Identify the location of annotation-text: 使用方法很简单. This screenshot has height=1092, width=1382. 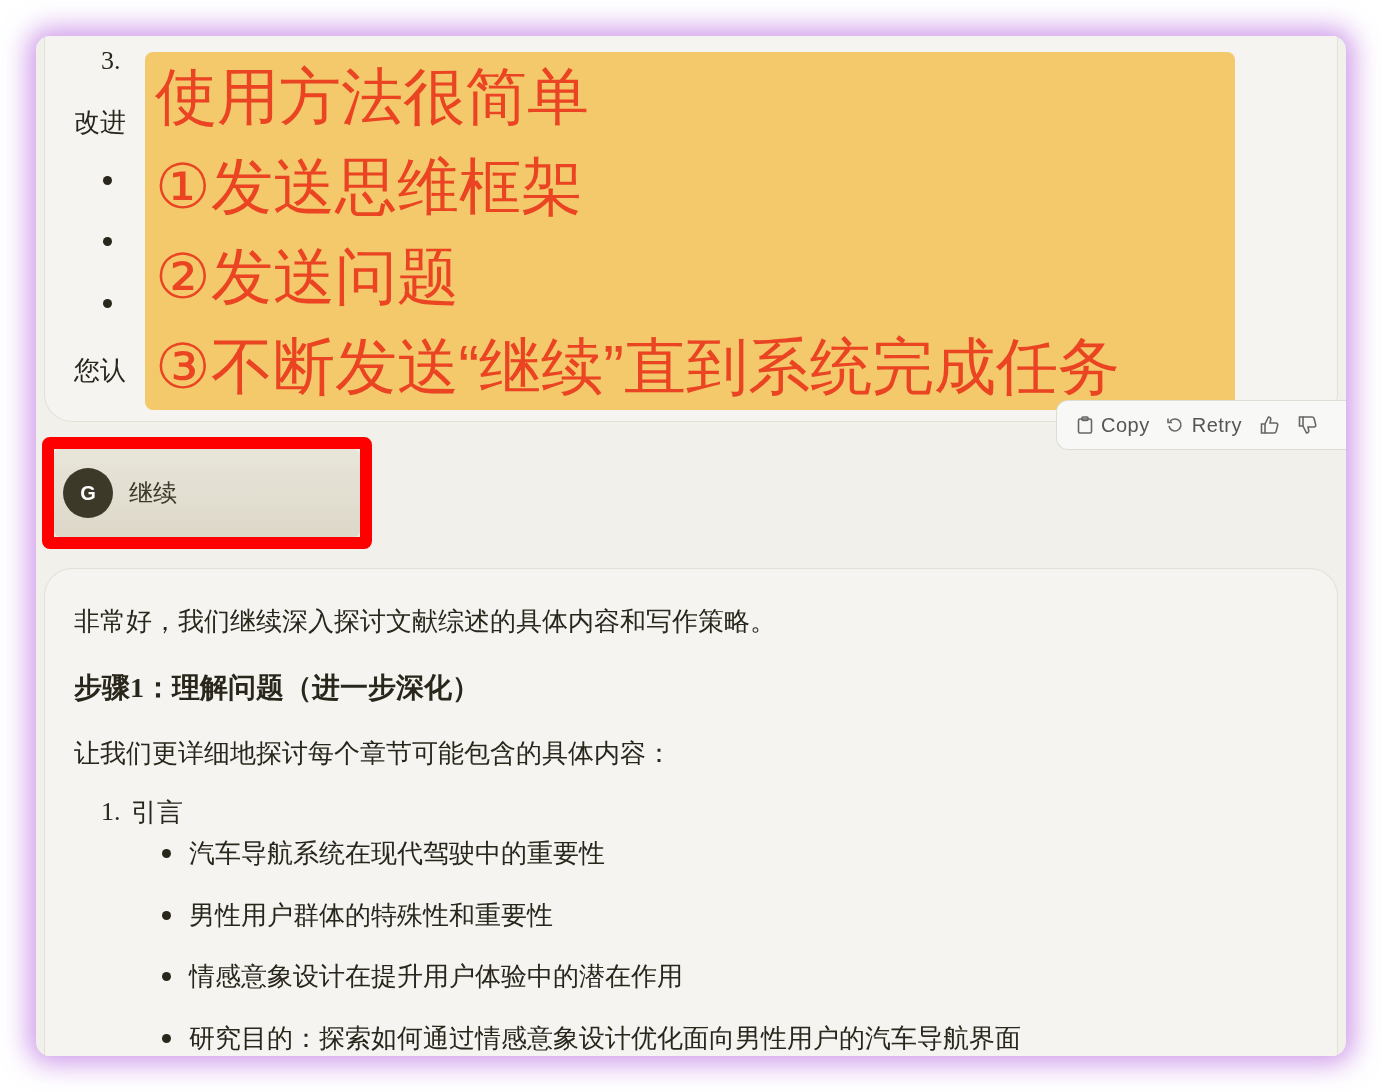
(372, 97).